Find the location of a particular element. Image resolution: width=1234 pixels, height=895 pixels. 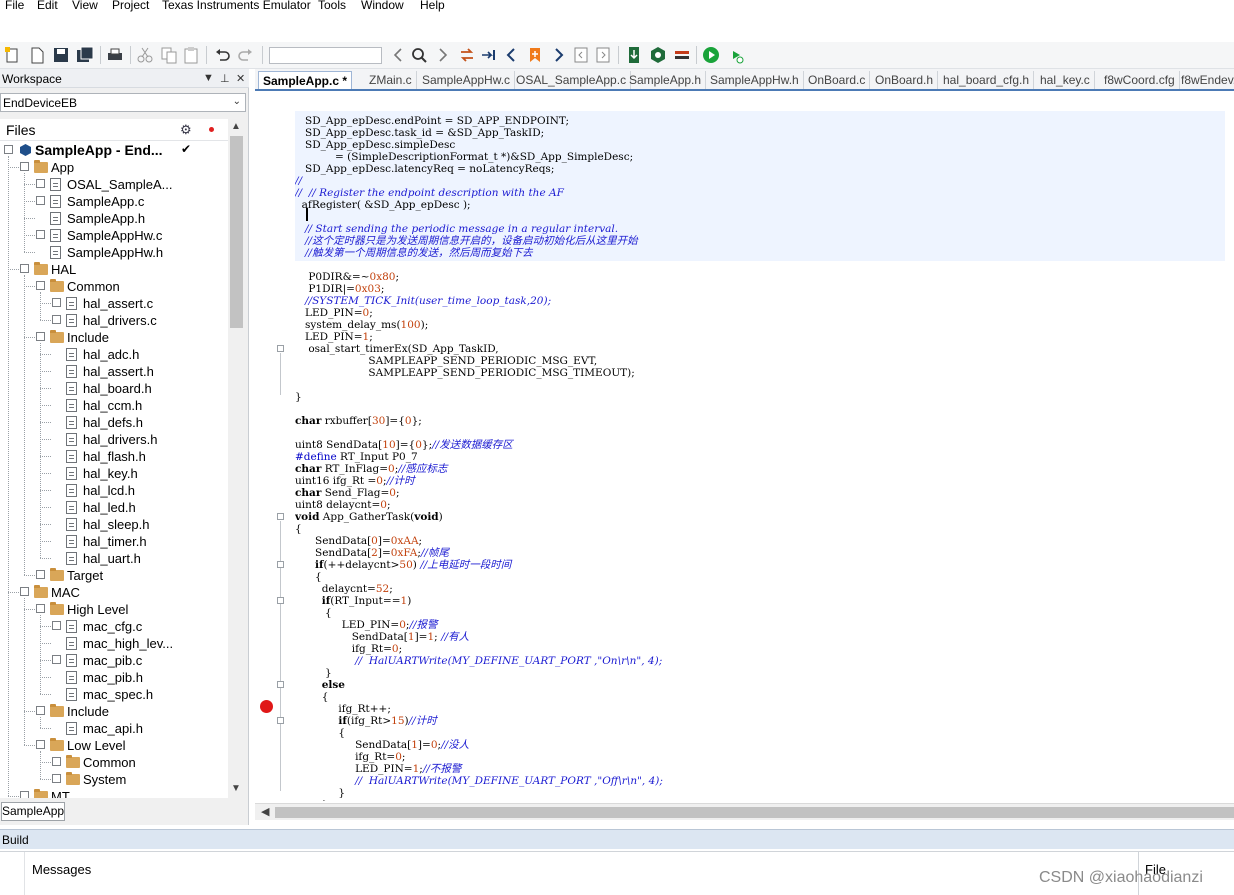

toggle-bookmark-icon is located at coordinates (535, 55).